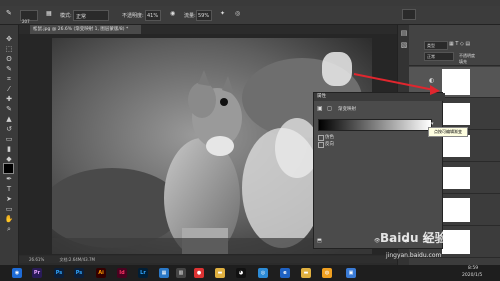 Image resolution: width=500 pixels, height=281 pixels. I want to click on blend-mode-value: 正常, so click(431, 56).